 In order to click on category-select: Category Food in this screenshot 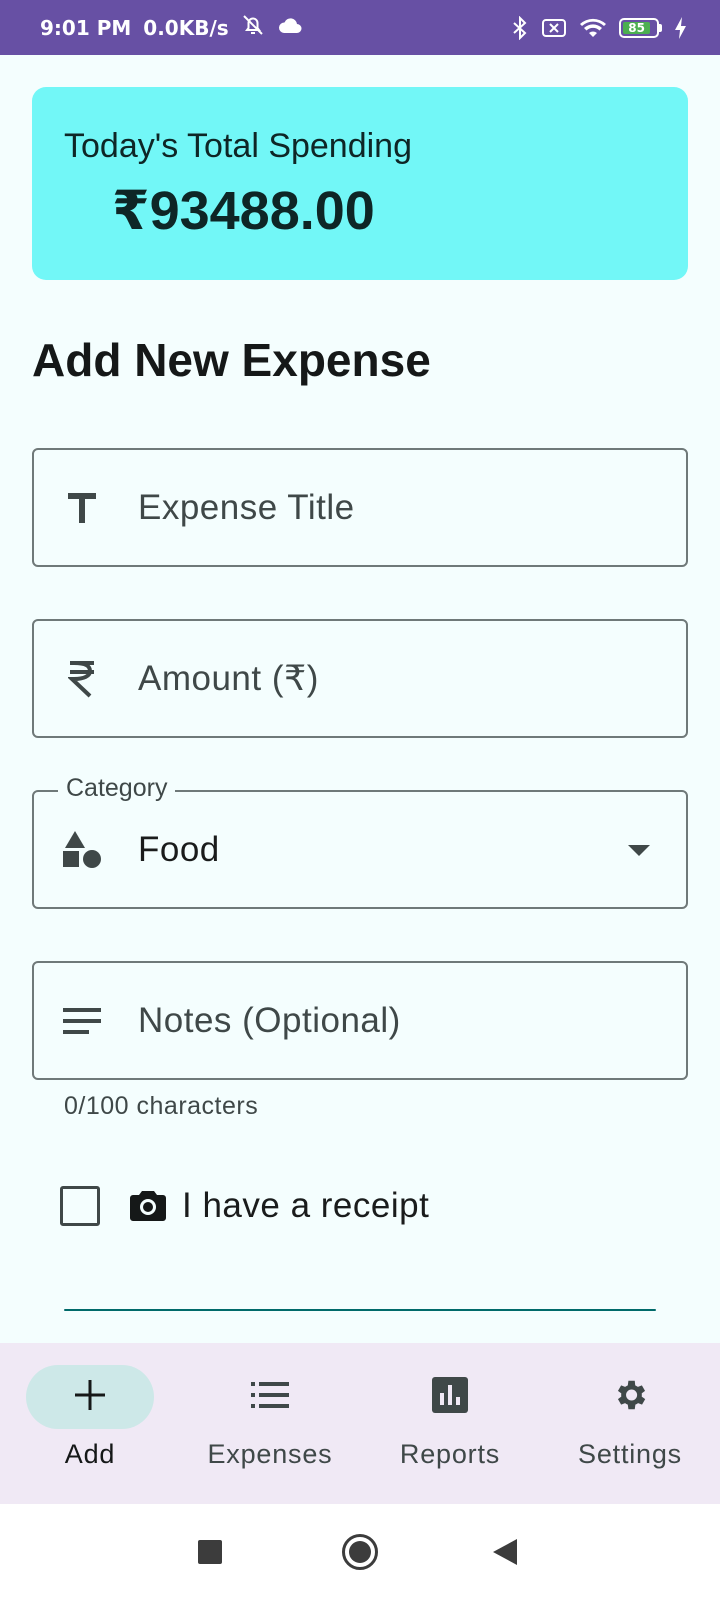, I will do `click(360, 841)`.